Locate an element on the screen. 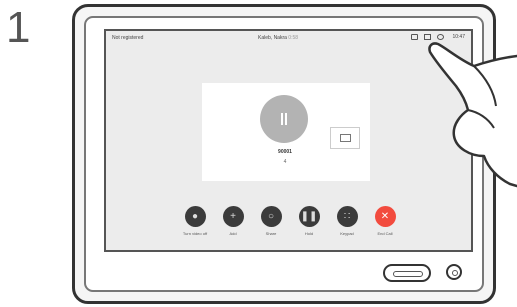 Image resolution: width=517 pixels, height=307 pixels. status-bar: Not registered Kaleb, Nakra 0:58 10:47 is located at coordinates (288, 39).